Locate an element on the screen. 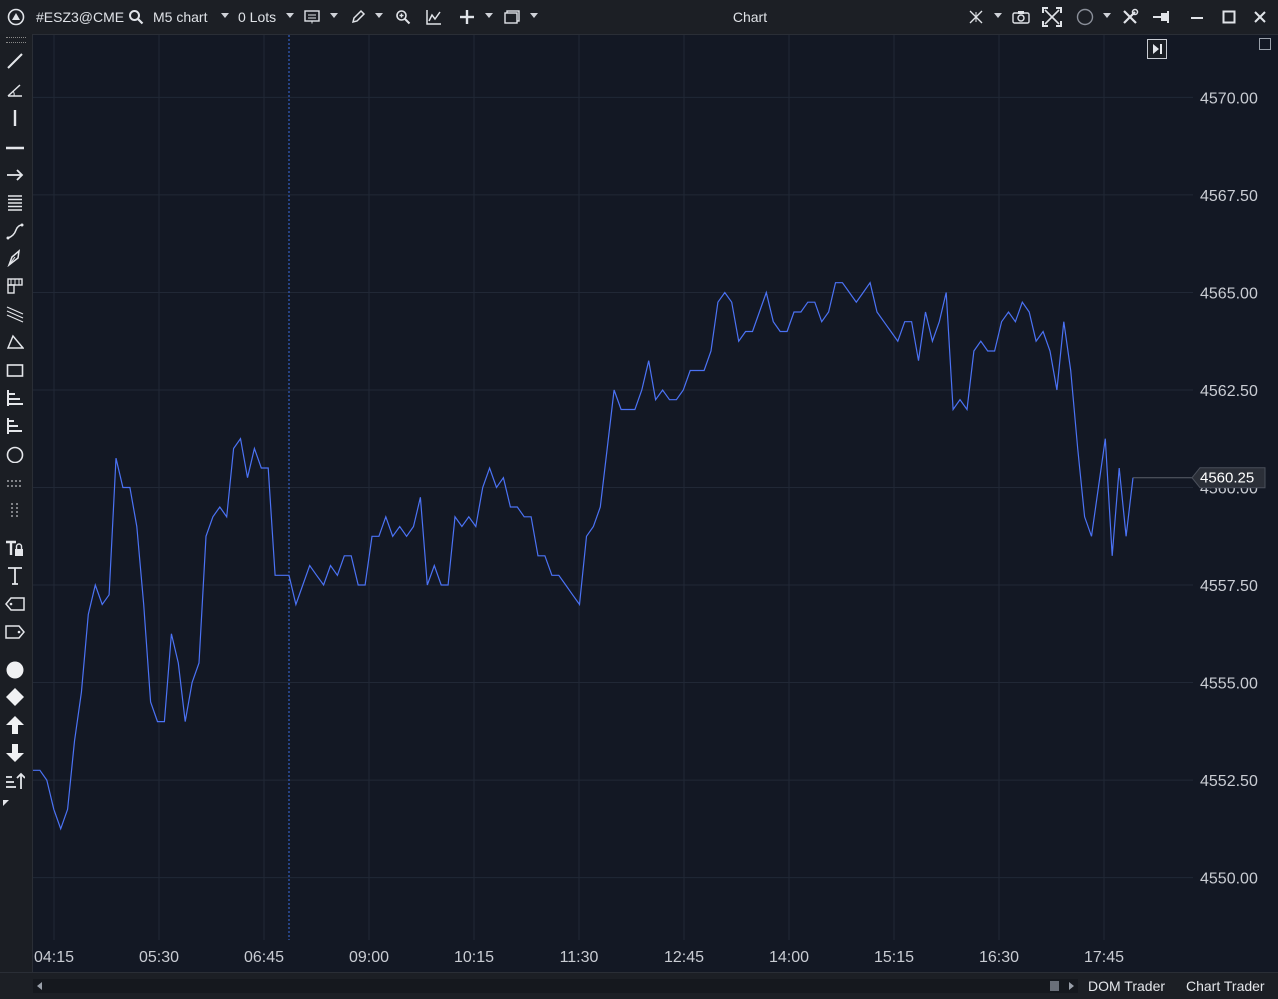  range-v-icon is located at coordinates (15, 510).